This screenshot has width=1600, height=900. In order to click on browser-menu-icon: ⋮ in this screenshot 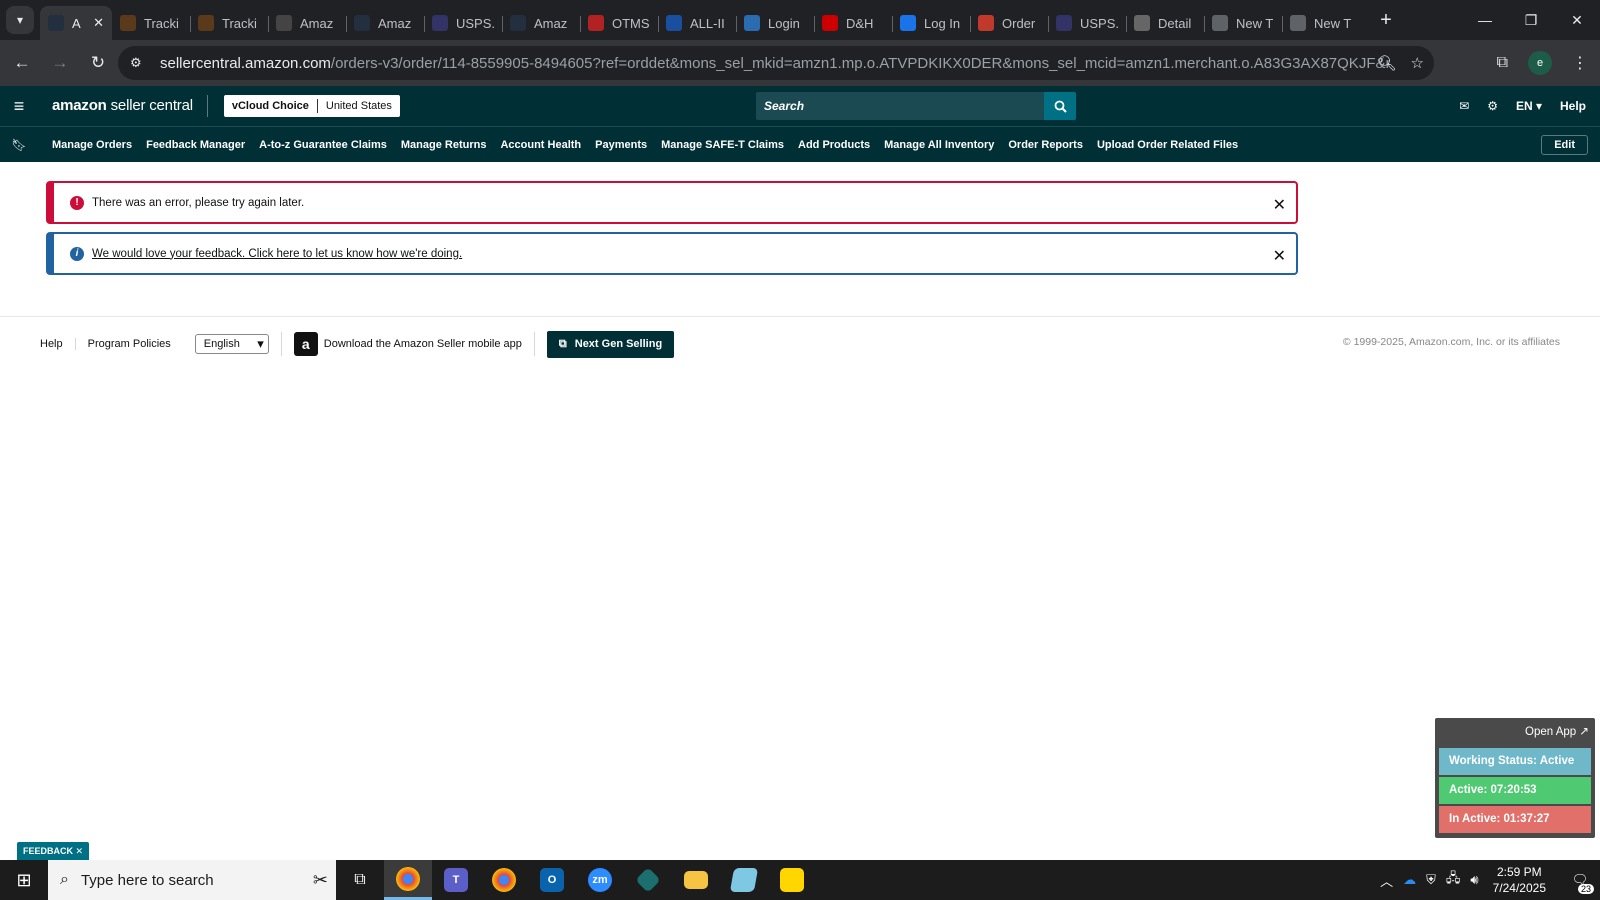, I will do `click(1580, 63)`.